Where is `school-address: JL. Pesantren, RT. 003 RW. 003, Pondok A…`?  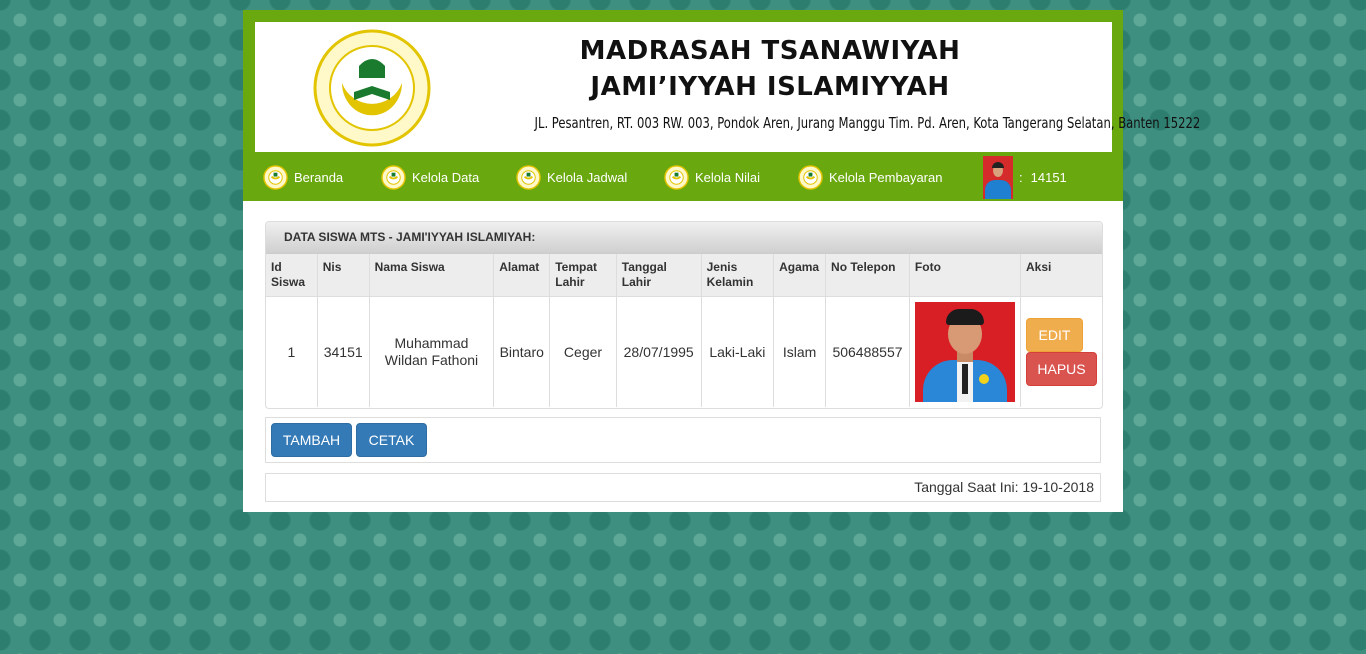 school-address: JL. Pesantren, RT. 003 RW. 003, Pondok A… is located at coordinates (867, 123).